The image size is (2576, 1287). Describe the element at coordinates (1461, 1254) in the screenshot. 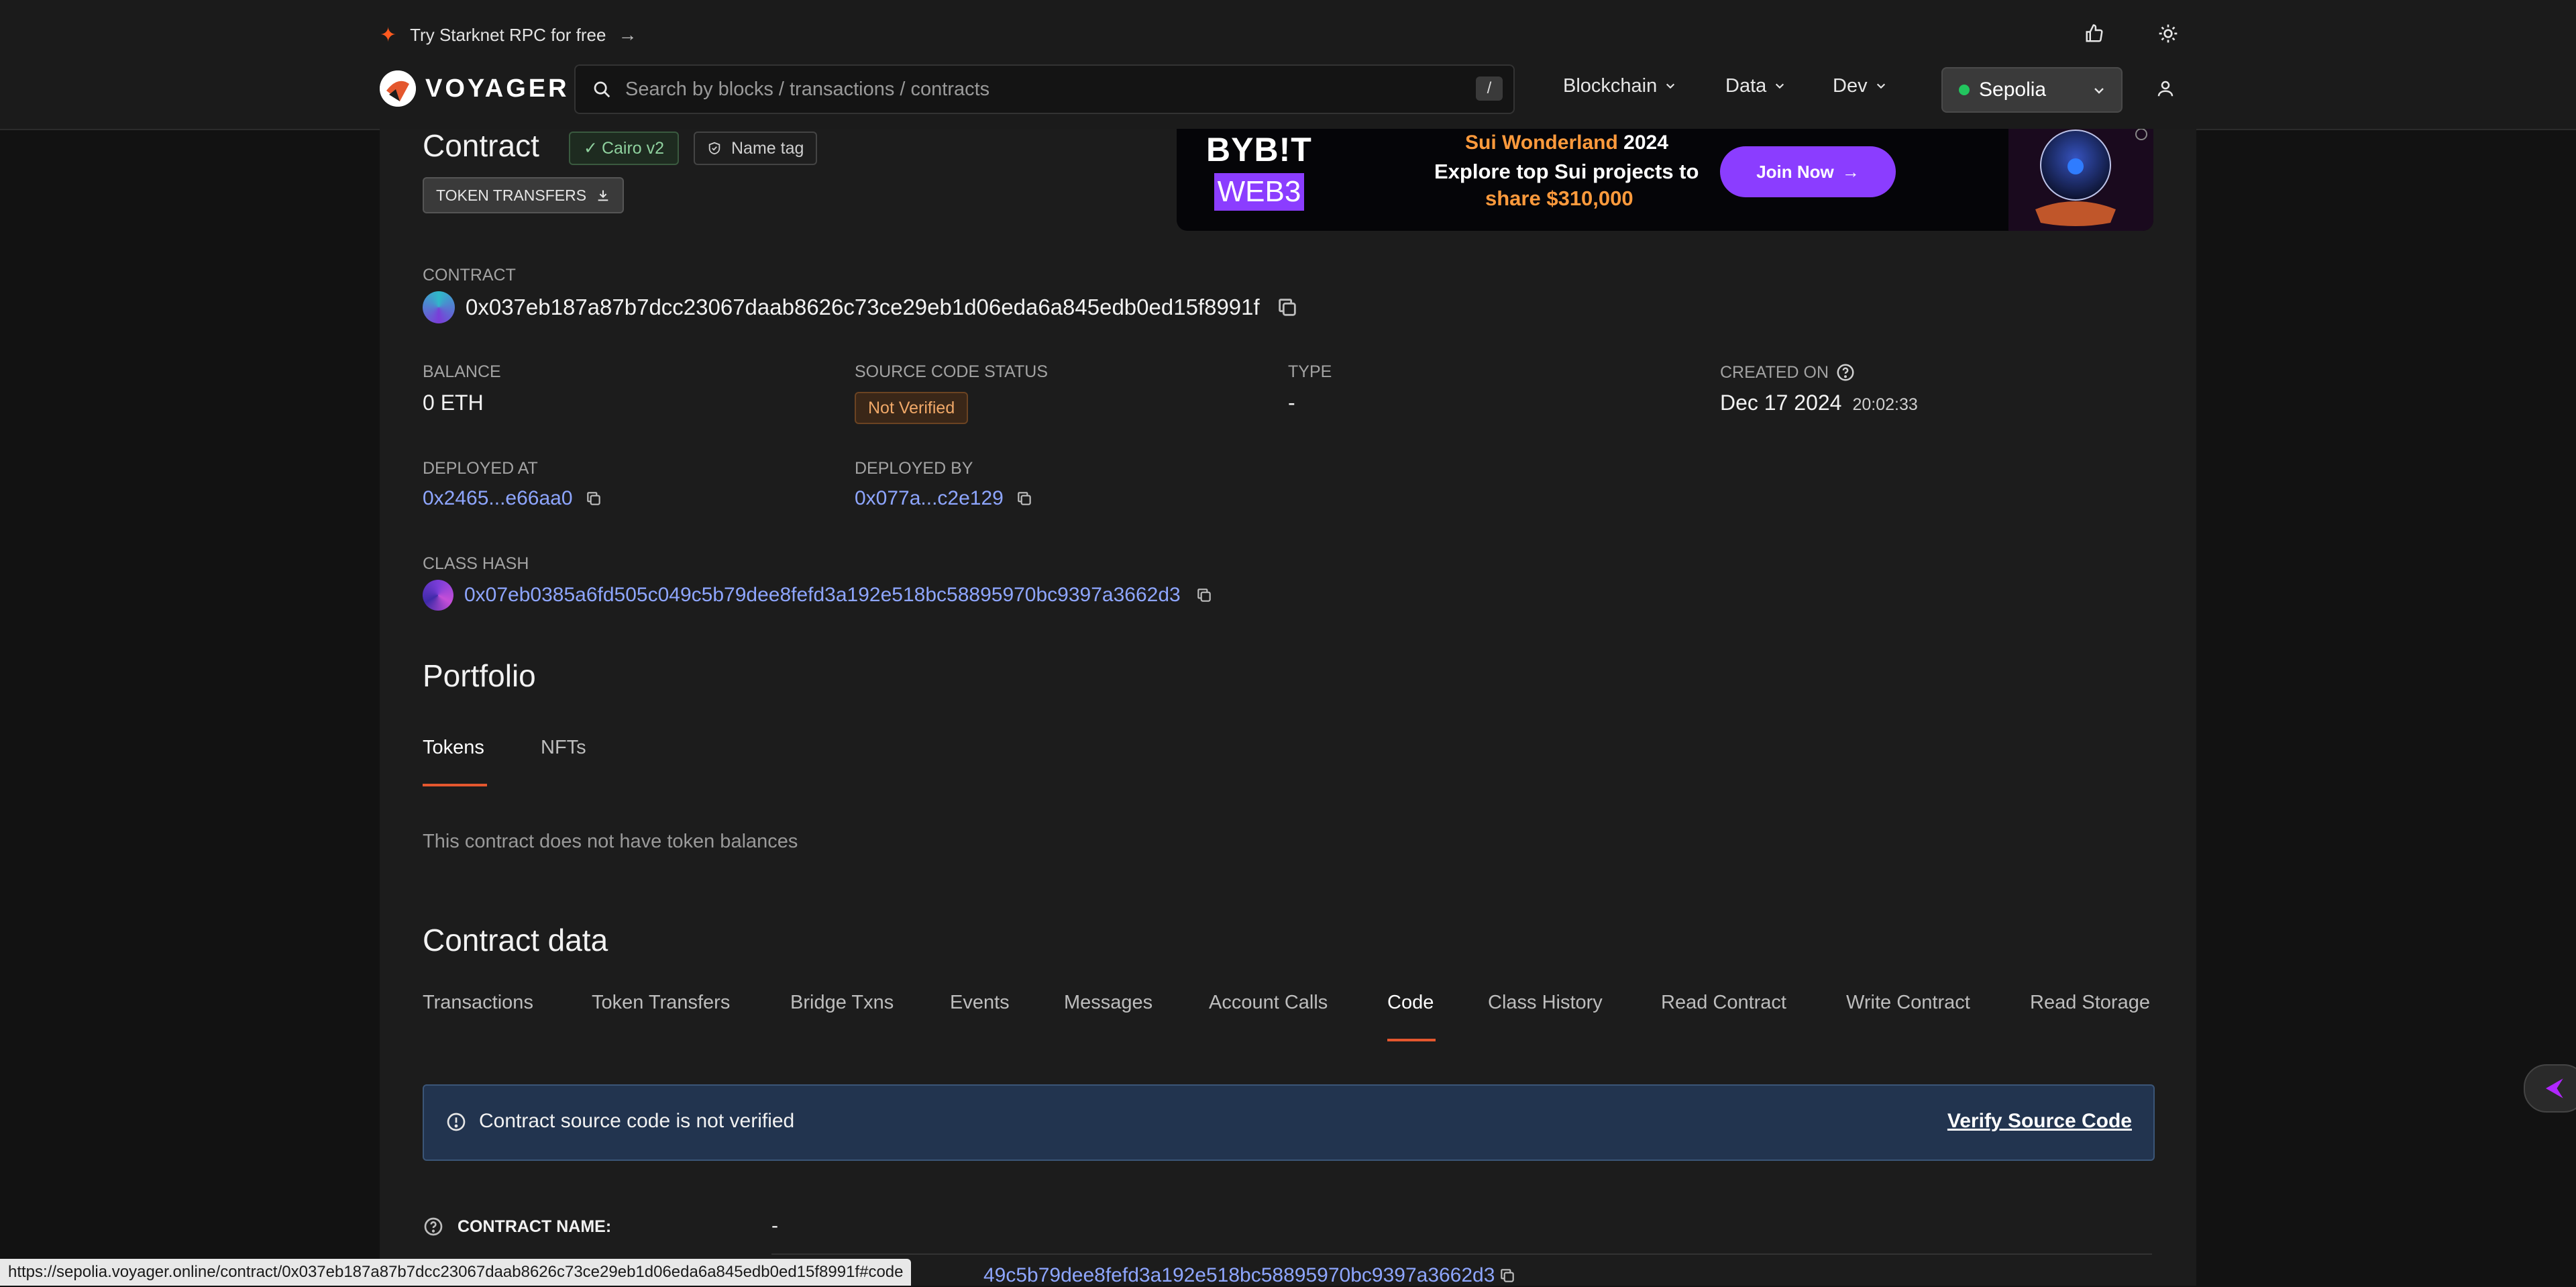

I see `divider` at that location.